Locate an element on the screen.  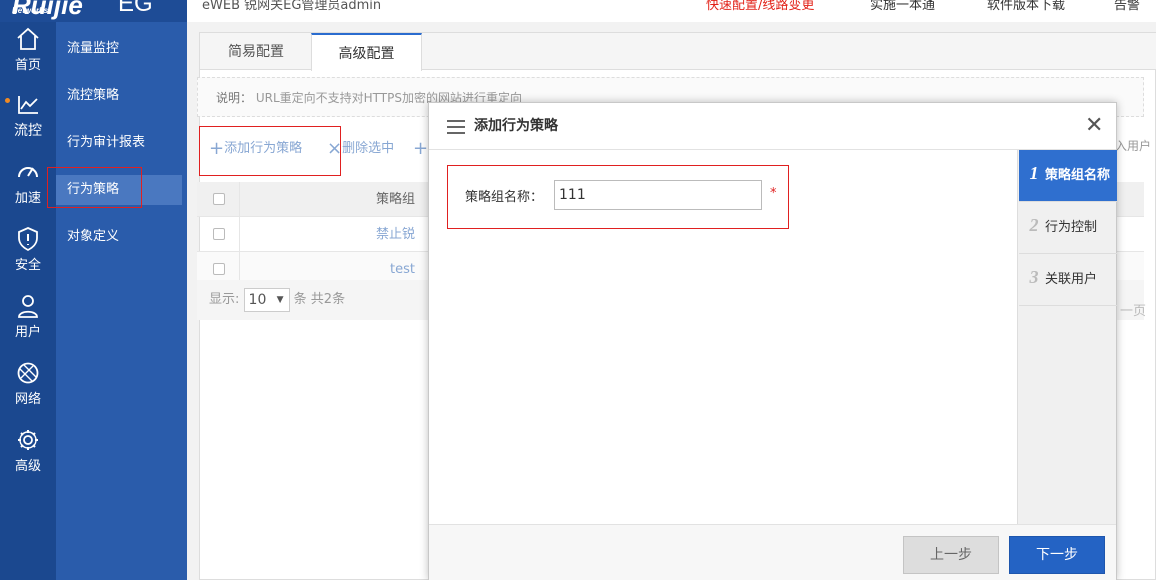
step-policy-name: 1 策略组名称 is located at coordinates (1068, 176).